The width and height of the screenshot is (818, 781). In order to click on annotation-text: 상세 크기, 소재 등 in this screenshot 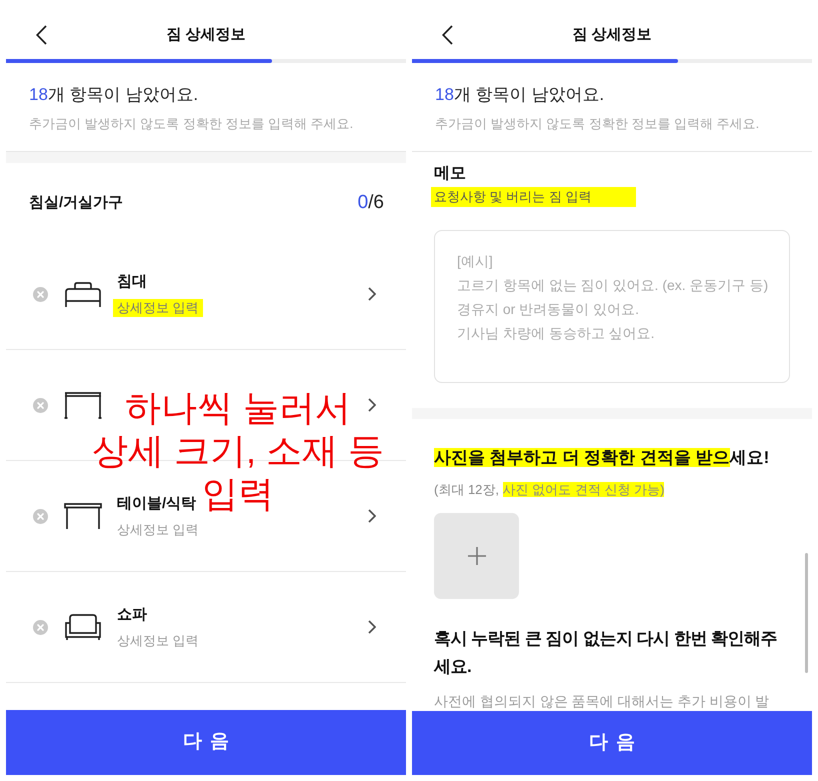, I will do `click(238, 450)`.